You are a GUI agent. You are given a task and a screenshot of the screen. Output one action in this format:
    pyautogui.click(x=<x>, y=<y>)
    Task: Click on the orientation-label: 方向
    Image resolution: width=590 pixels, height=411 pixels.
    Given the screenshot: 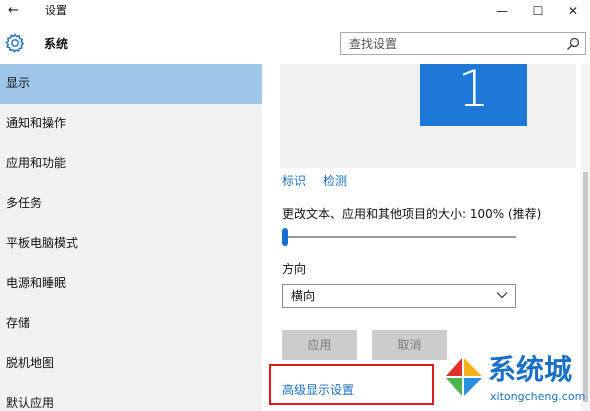 What is the action you would take?
    pyautogui.click(x=294, y=269)
    